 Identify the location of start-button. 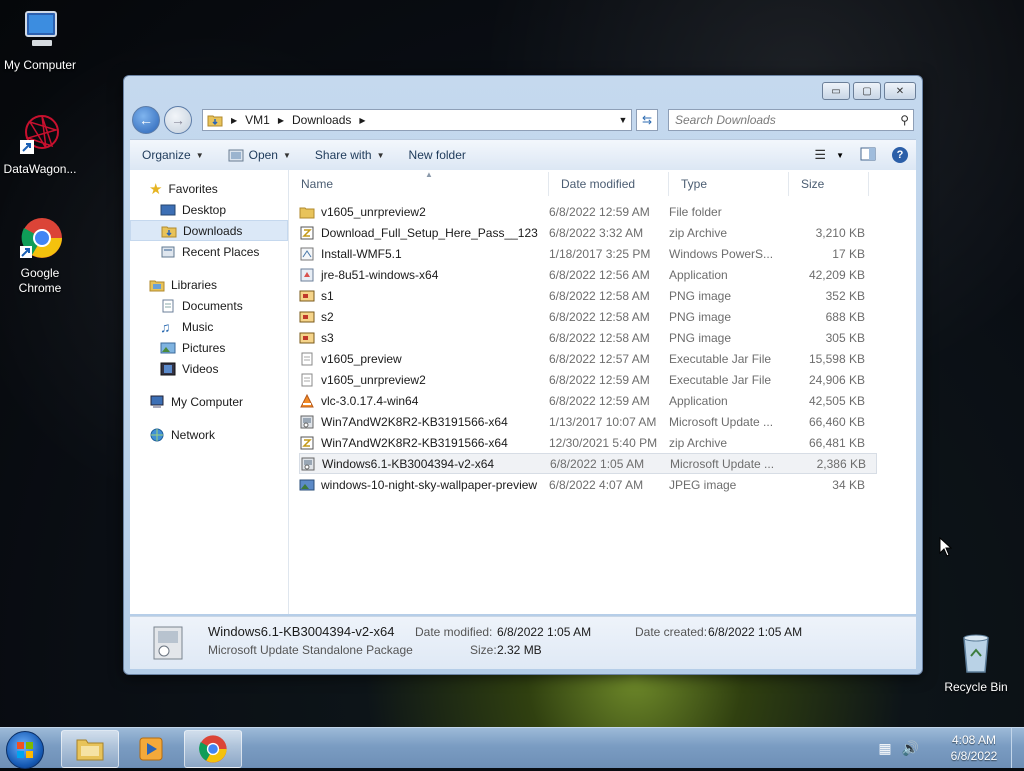
(25, 750).